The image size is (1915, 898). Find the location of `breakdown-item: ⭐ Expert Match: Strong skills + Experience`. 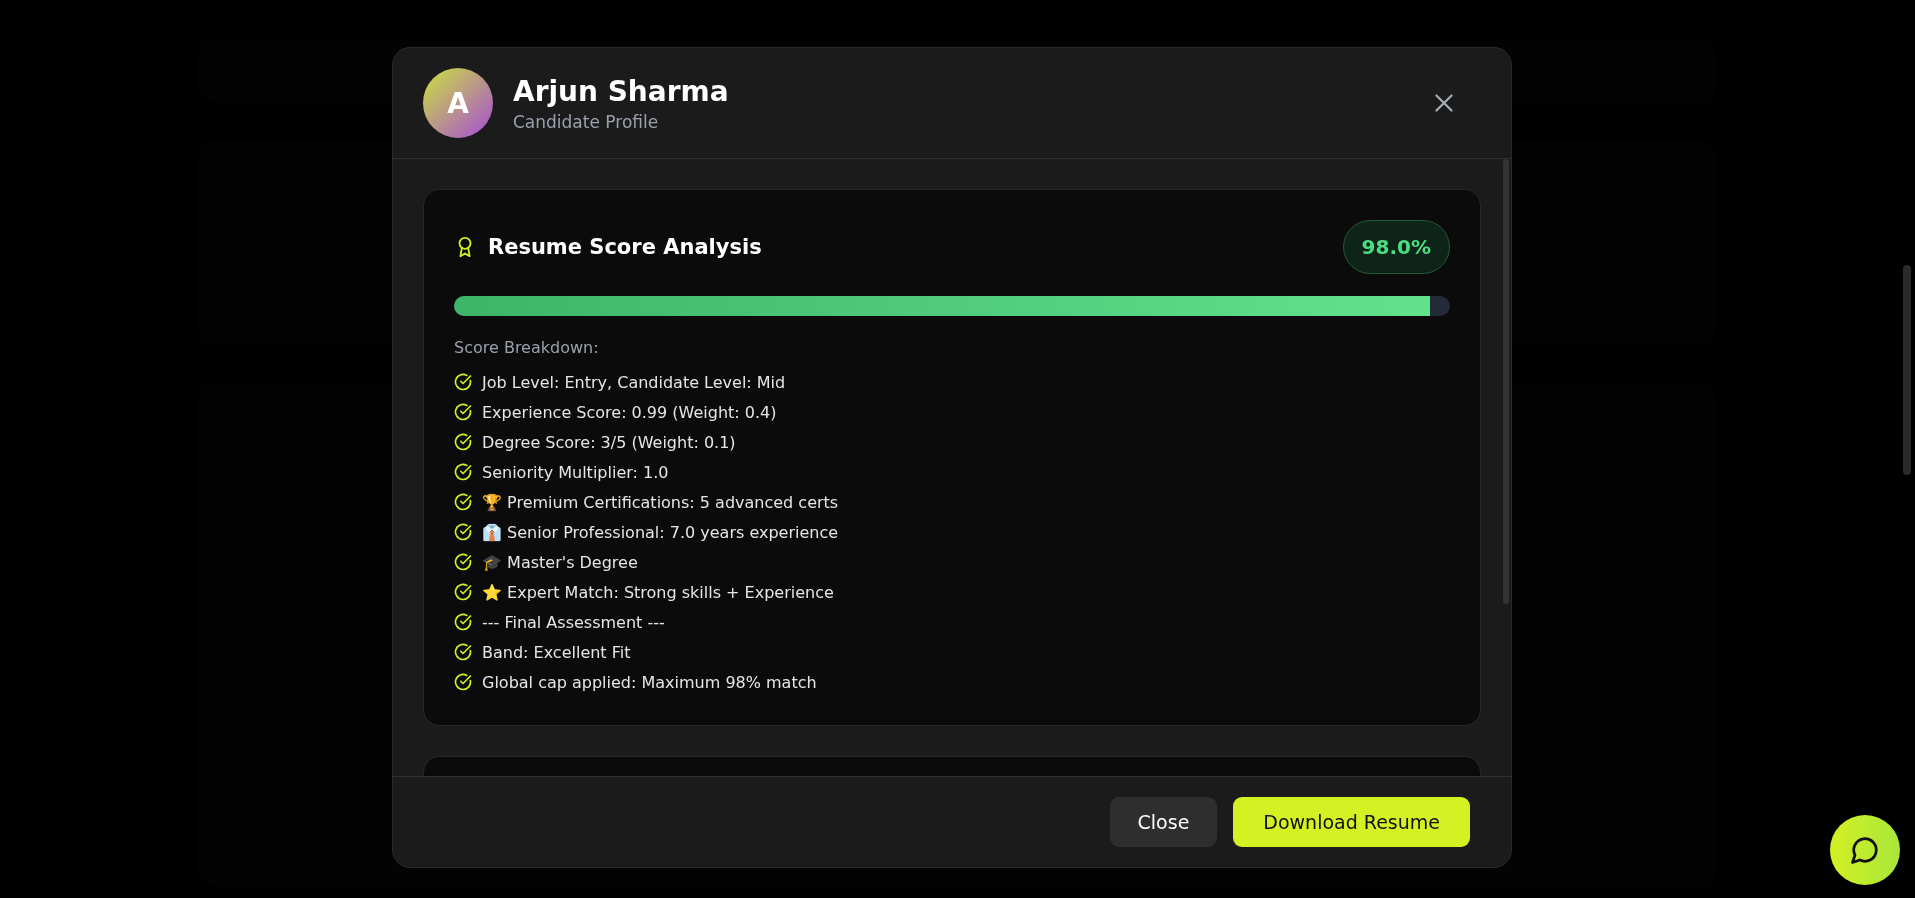

breakdown-item: ⭐ Expert Match: Strong skills + Experience is located at coordinates (658, 592).